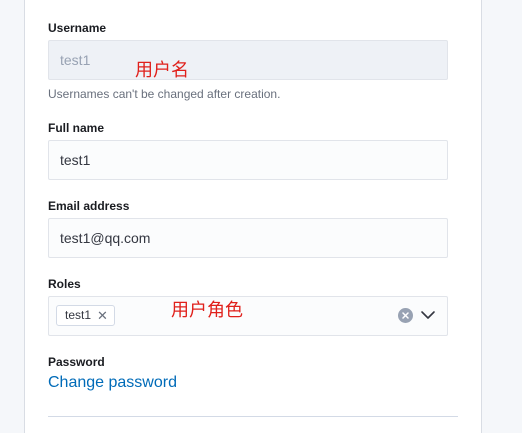  What do you see at coordinates (76, 128) in the screenshot?
I see `full-name-label: Full name` at bounding box center [76, 128].